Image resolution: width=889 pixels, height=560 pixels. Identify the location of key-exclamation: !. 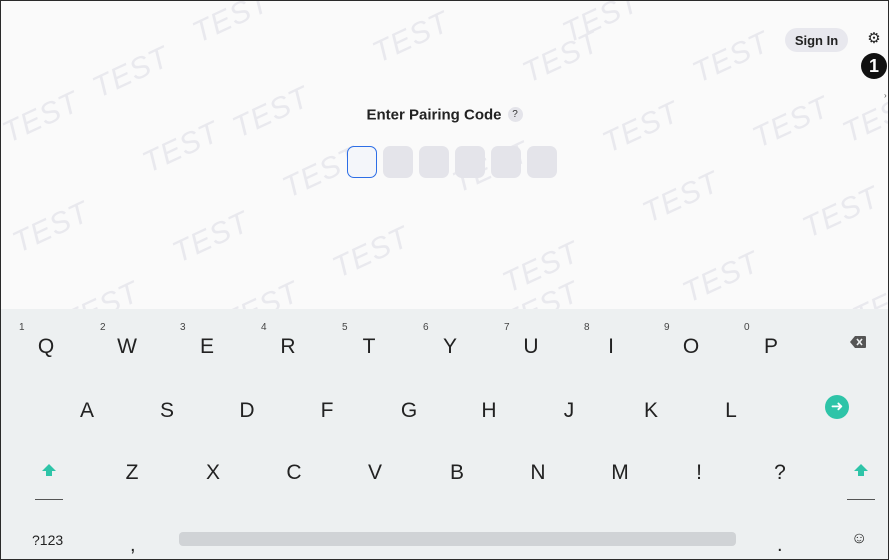
(699, 469).